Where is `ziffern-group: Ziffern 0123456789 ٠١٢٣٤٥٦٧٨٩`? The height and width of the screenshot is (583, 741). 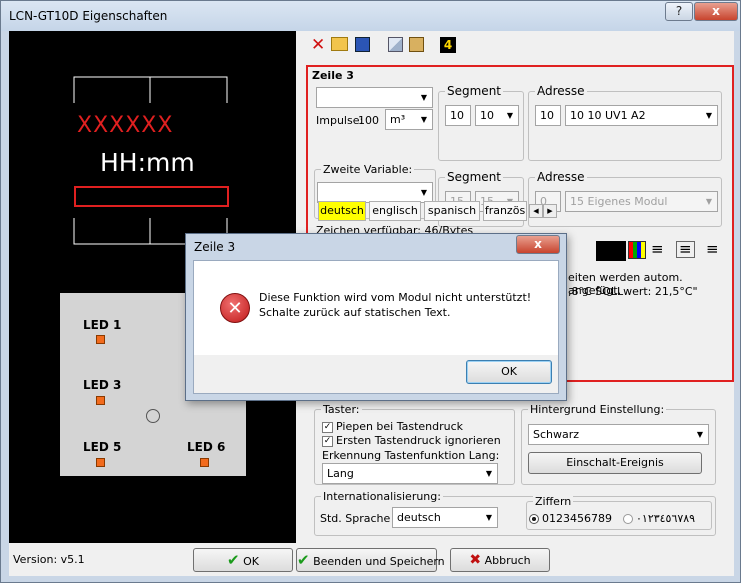 ziffern-group: Ziffern 0123456789 ٠١٢٣٤٥٦٧٨٩ is located at coordinates (619, 512).